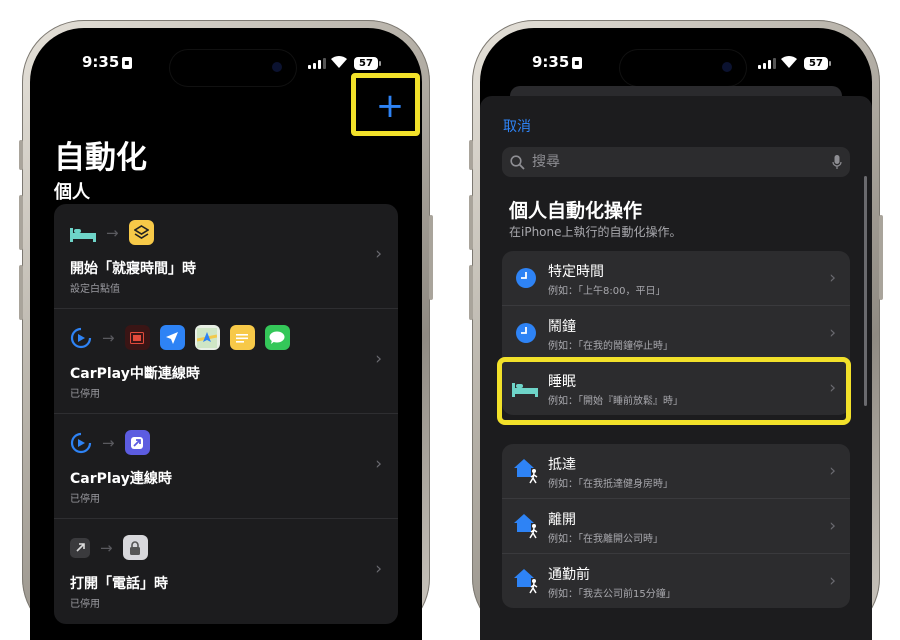 The image size is (900, 640). I want to click on sheet-title: 個人自動化操作, so click(576, 211).